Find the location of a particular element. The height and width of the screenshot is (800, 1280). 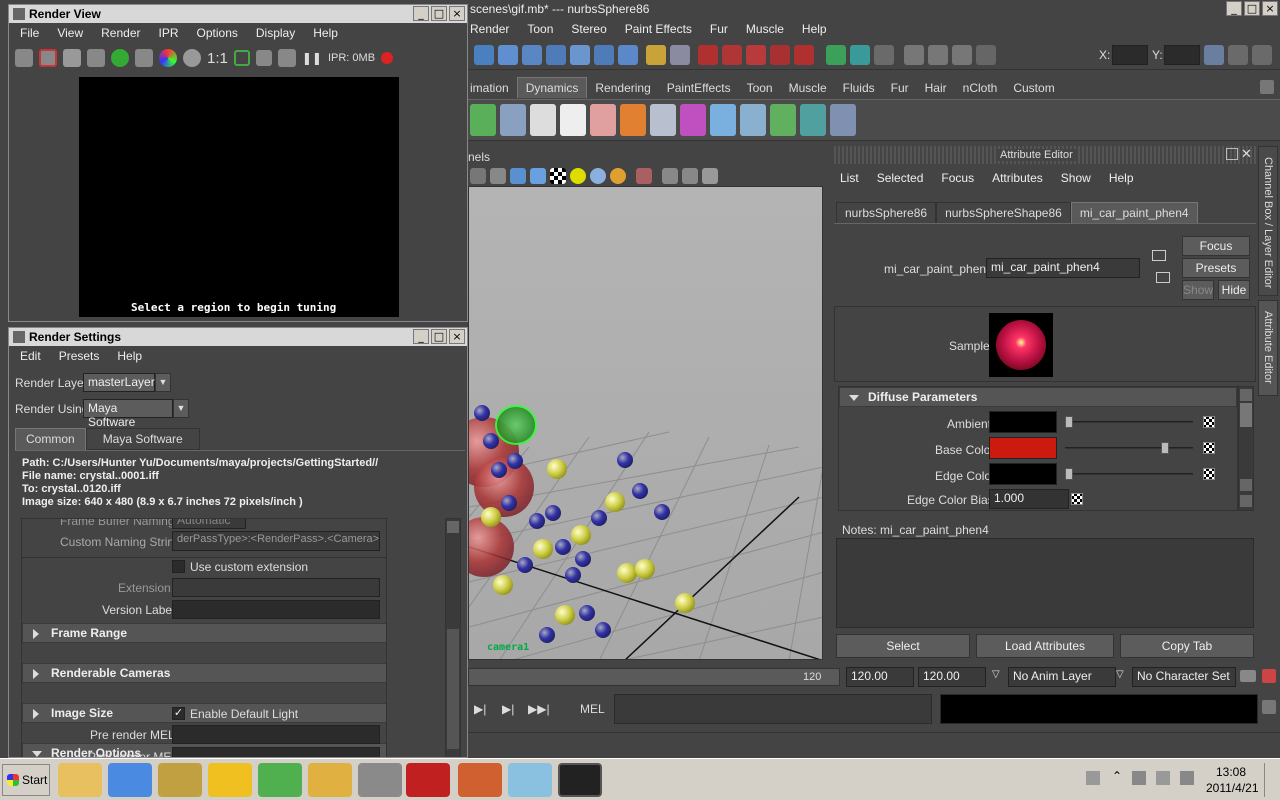

rv-menu-help: Help is located at coordinates (325, 33).